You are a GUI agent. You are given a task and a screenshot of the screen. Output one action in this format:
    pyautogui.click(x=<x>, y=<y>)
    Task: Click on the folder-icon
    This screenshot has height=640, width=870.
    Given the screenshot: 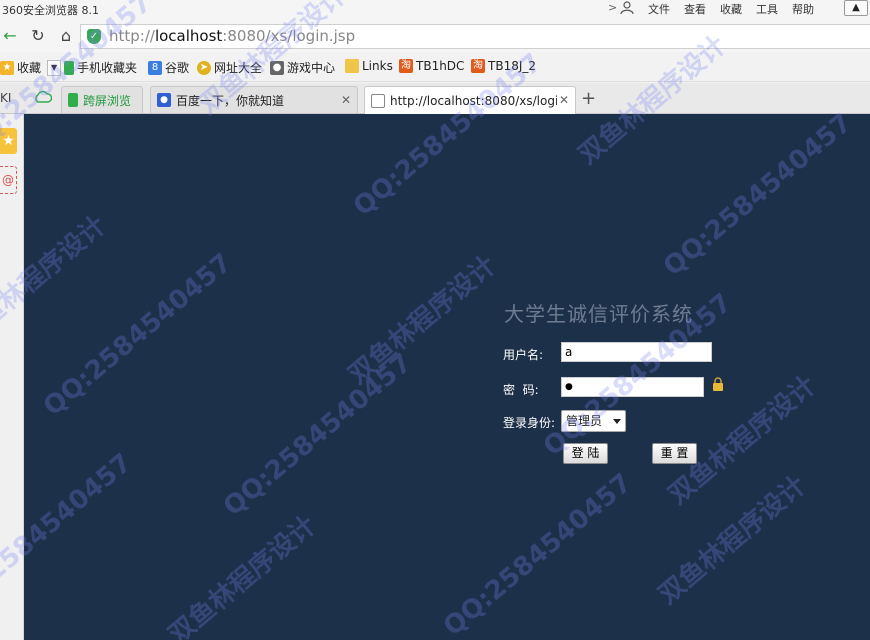 What is the action you would take?
    pyautogui.click(x=352, y=66)
    